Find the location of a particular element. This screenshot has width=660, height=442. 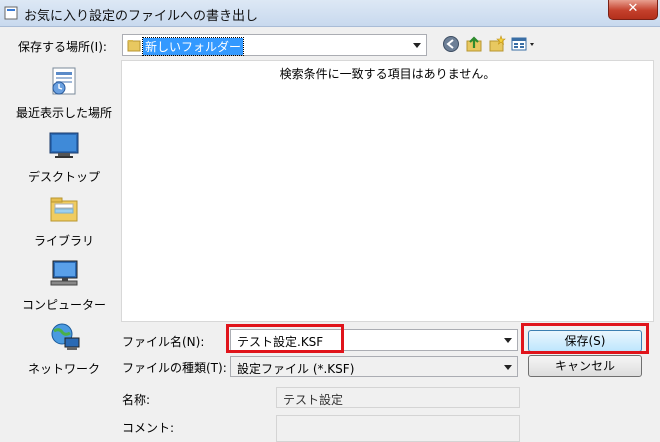

cancel-button: キャンセル is located at coordinates (585, 366).